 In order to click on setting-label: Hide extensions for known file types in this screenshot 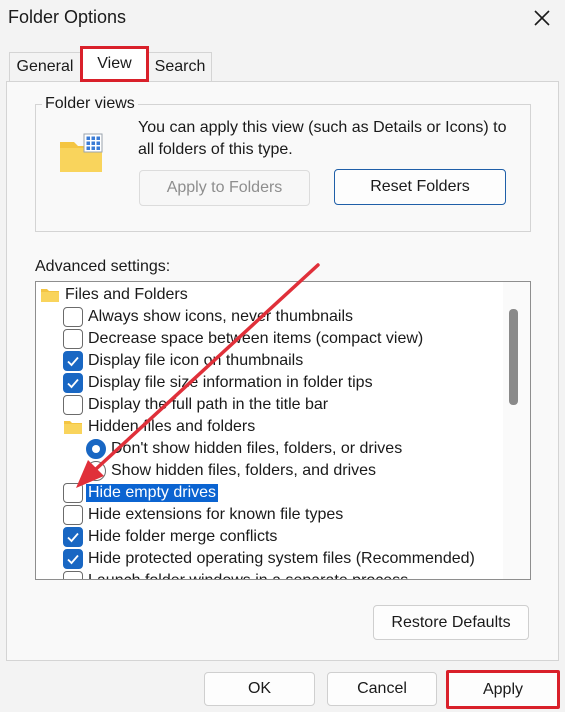, I will do `click(216, 514)`.